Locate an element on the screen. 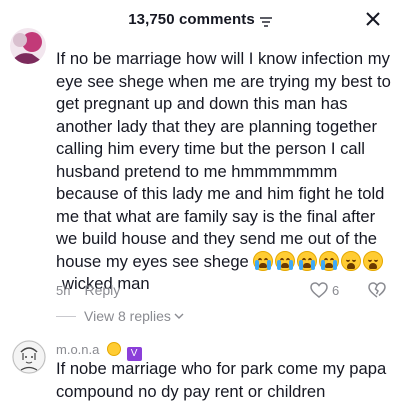  heart-icon is located at coordinates (319, 290).